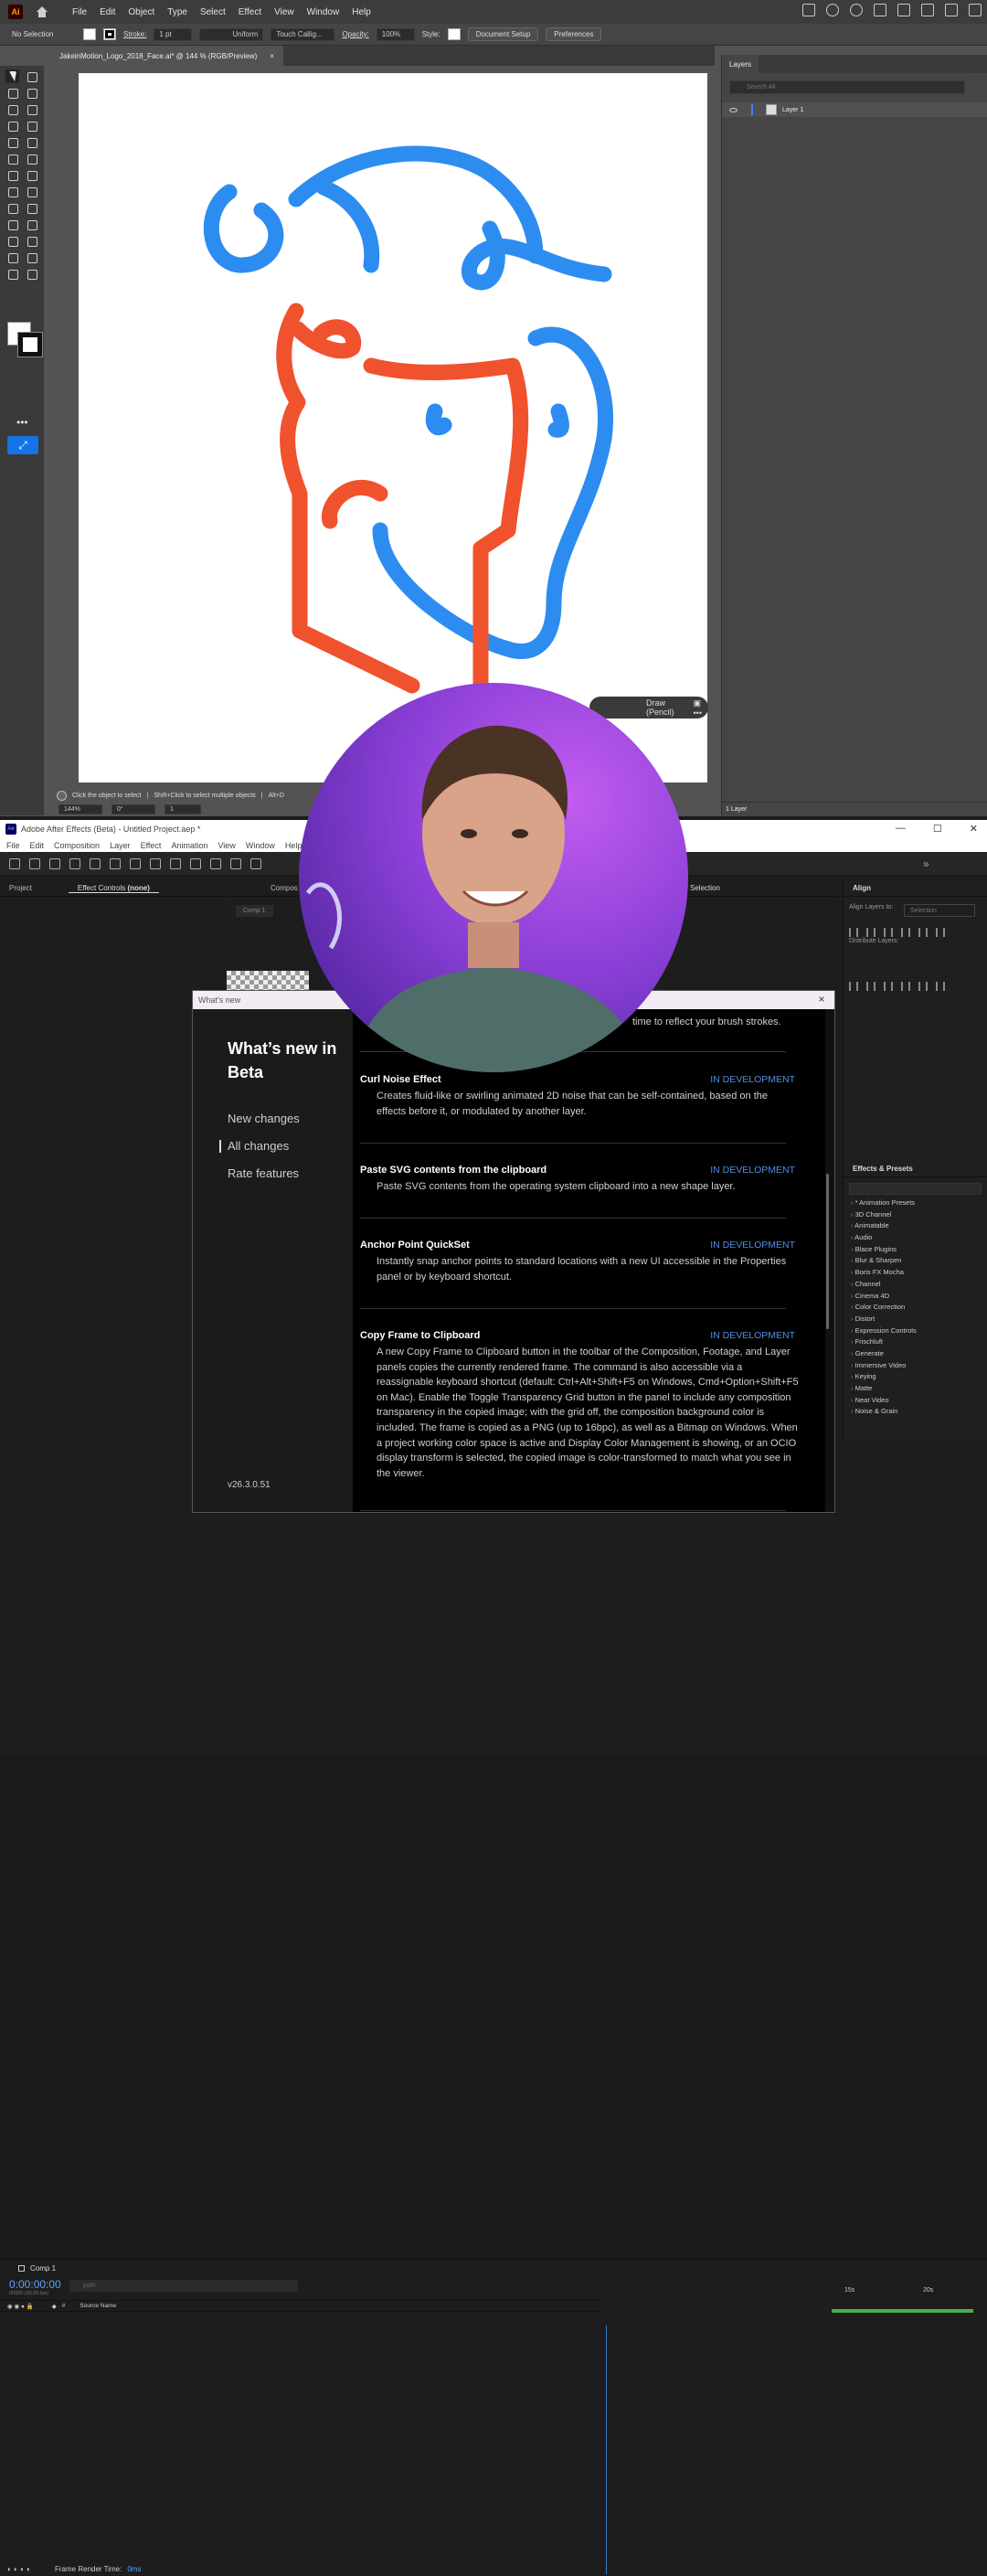 The height and width of the screenshot is (2576, 987). Describe the element at coordinates (34, 863) in the screenshot. I see `selection-tool-icon` at that location.